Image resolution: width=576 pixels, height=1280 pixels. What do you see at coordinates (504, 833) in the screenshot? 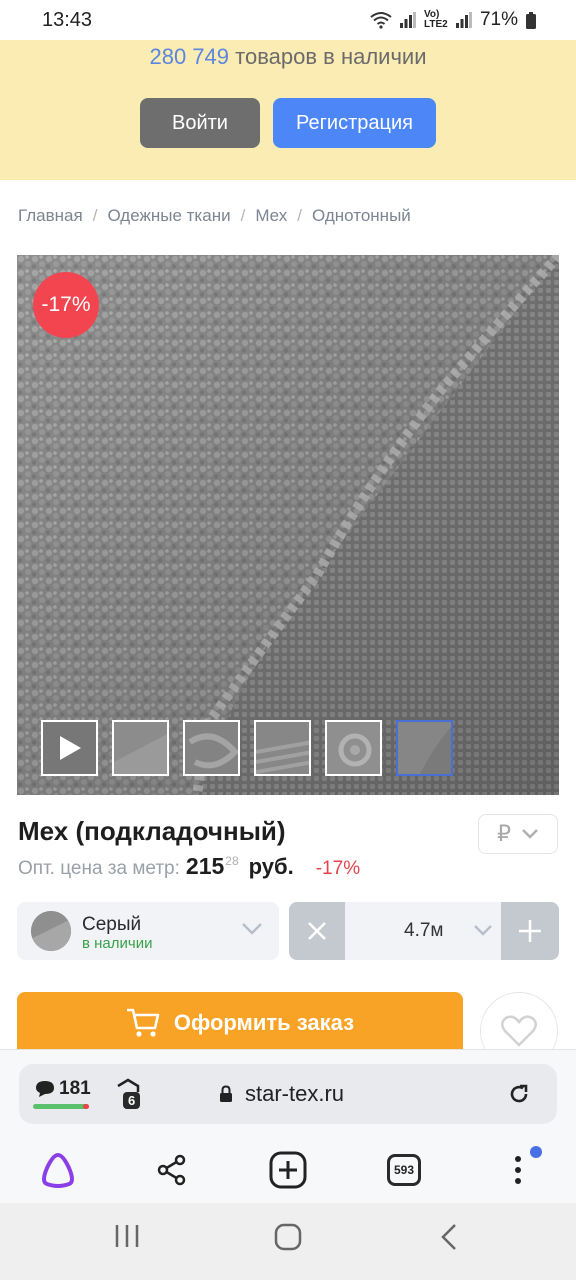
I see `currency-symbol: ₽` at bounding box center [504, 833].